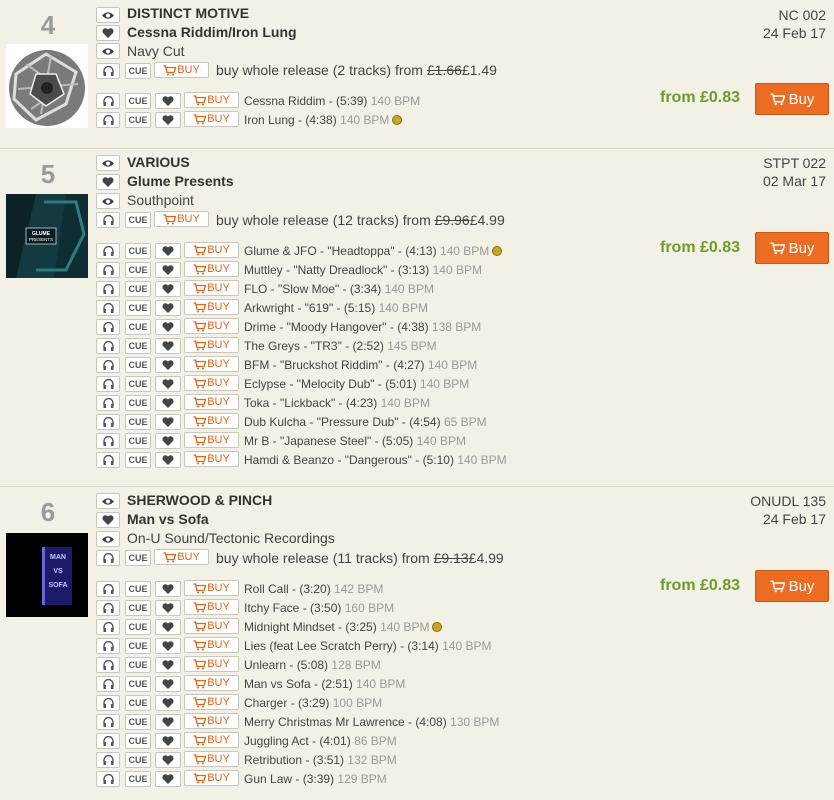 This screenshot has width=834, height=800. Describe the element at coordinates (158, 162) in the screenshot. I see `release-artist: VARIOUS` at that location.